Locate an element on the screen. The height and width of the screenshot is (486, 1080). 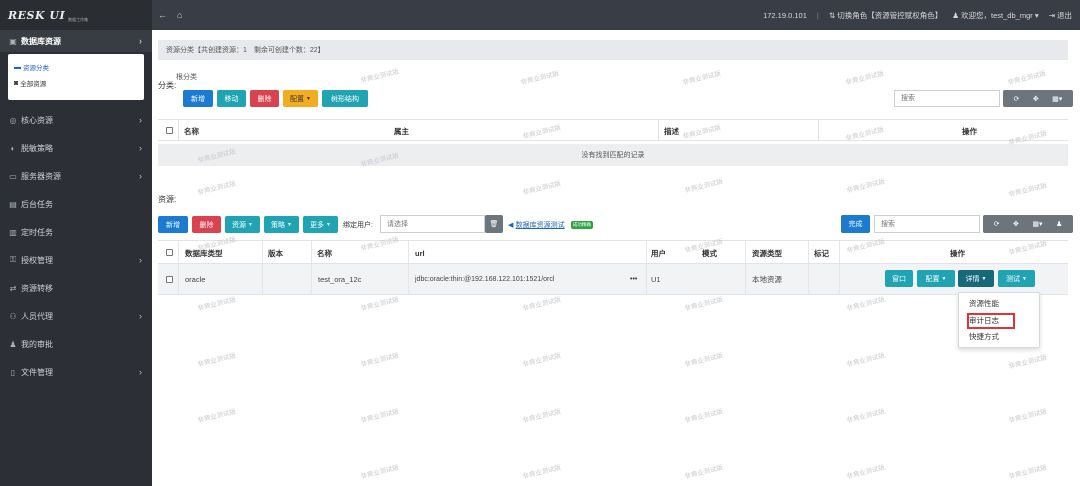
resource-search-input is located at coordinates (927, 224).